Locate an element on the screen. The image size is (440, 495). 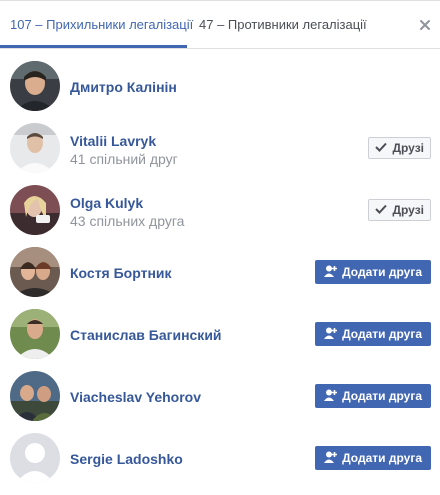
person-name: Vitalii Lavryk is located at coordinates (113, 141).